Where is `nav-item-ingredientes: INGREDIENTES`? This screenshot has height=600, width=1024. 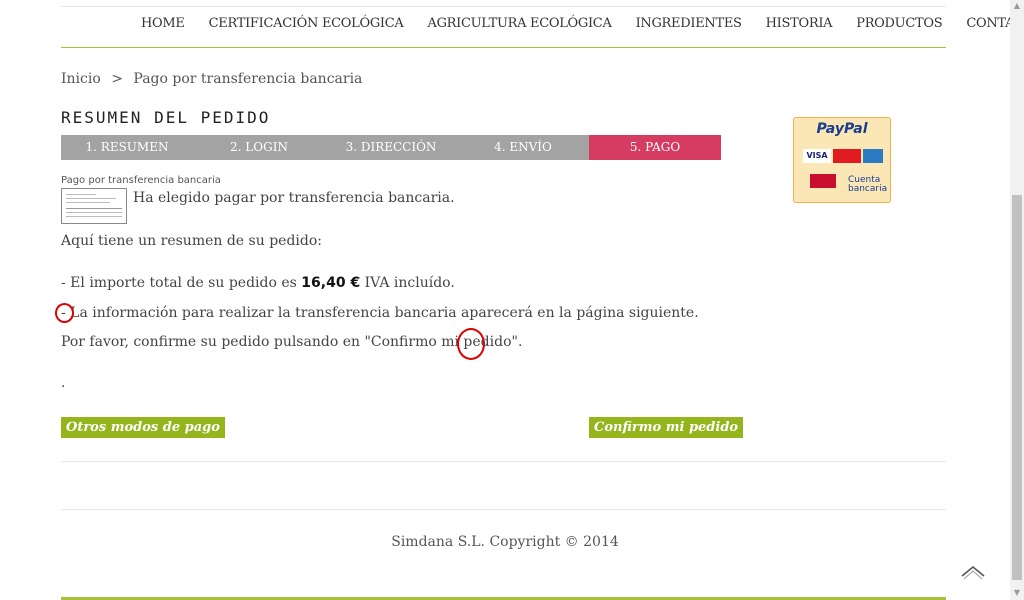 nav-item-ingredientes: INGREDIENTES is located at coordinates (689, 23).